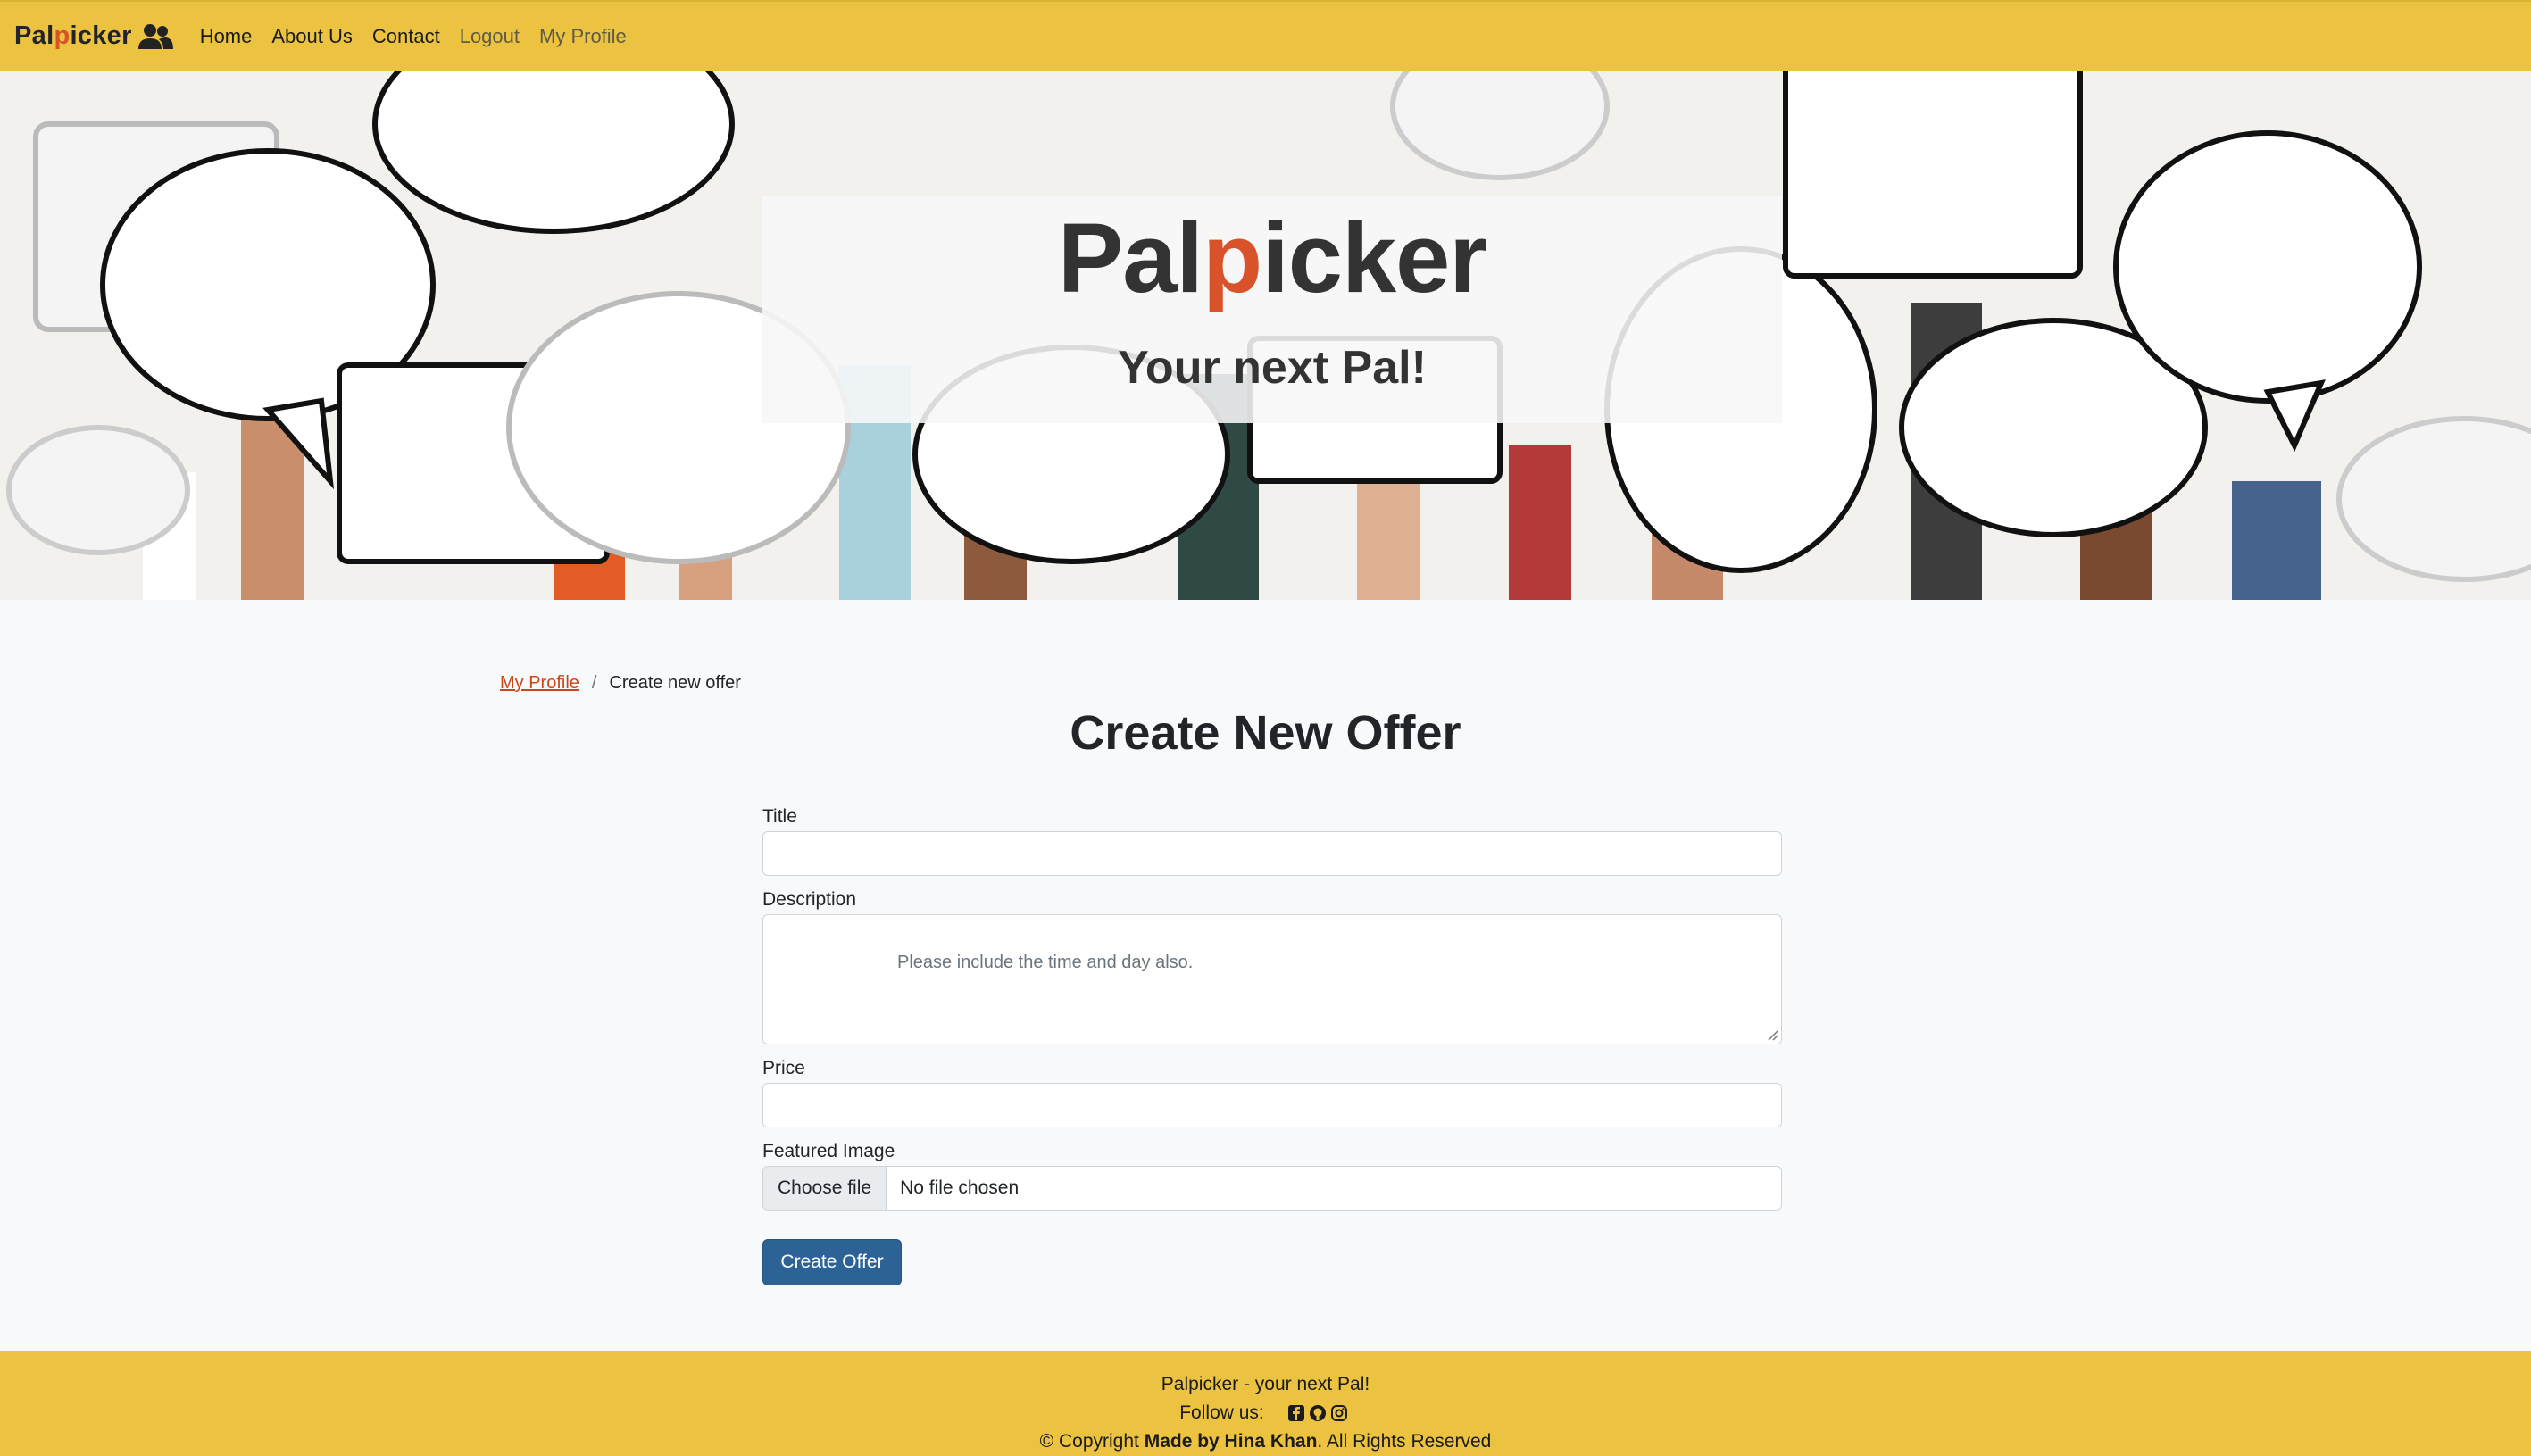  I want to click on nav-home: Home, so click(226, 37).